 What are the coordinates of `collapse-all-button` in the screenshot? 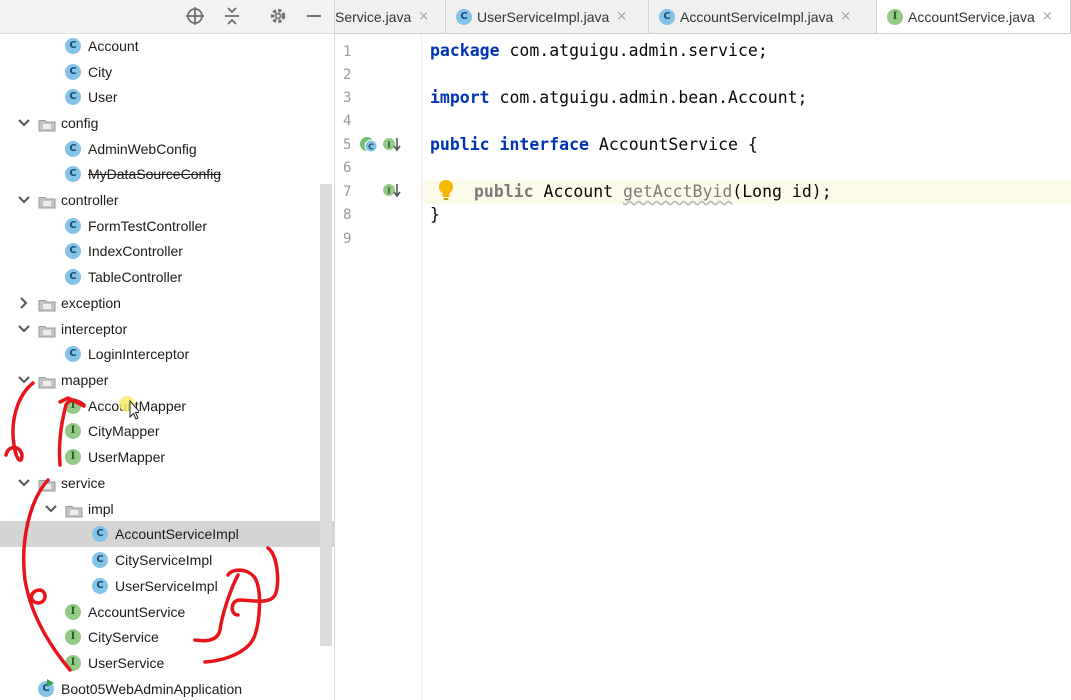 It's located at (232, 16).